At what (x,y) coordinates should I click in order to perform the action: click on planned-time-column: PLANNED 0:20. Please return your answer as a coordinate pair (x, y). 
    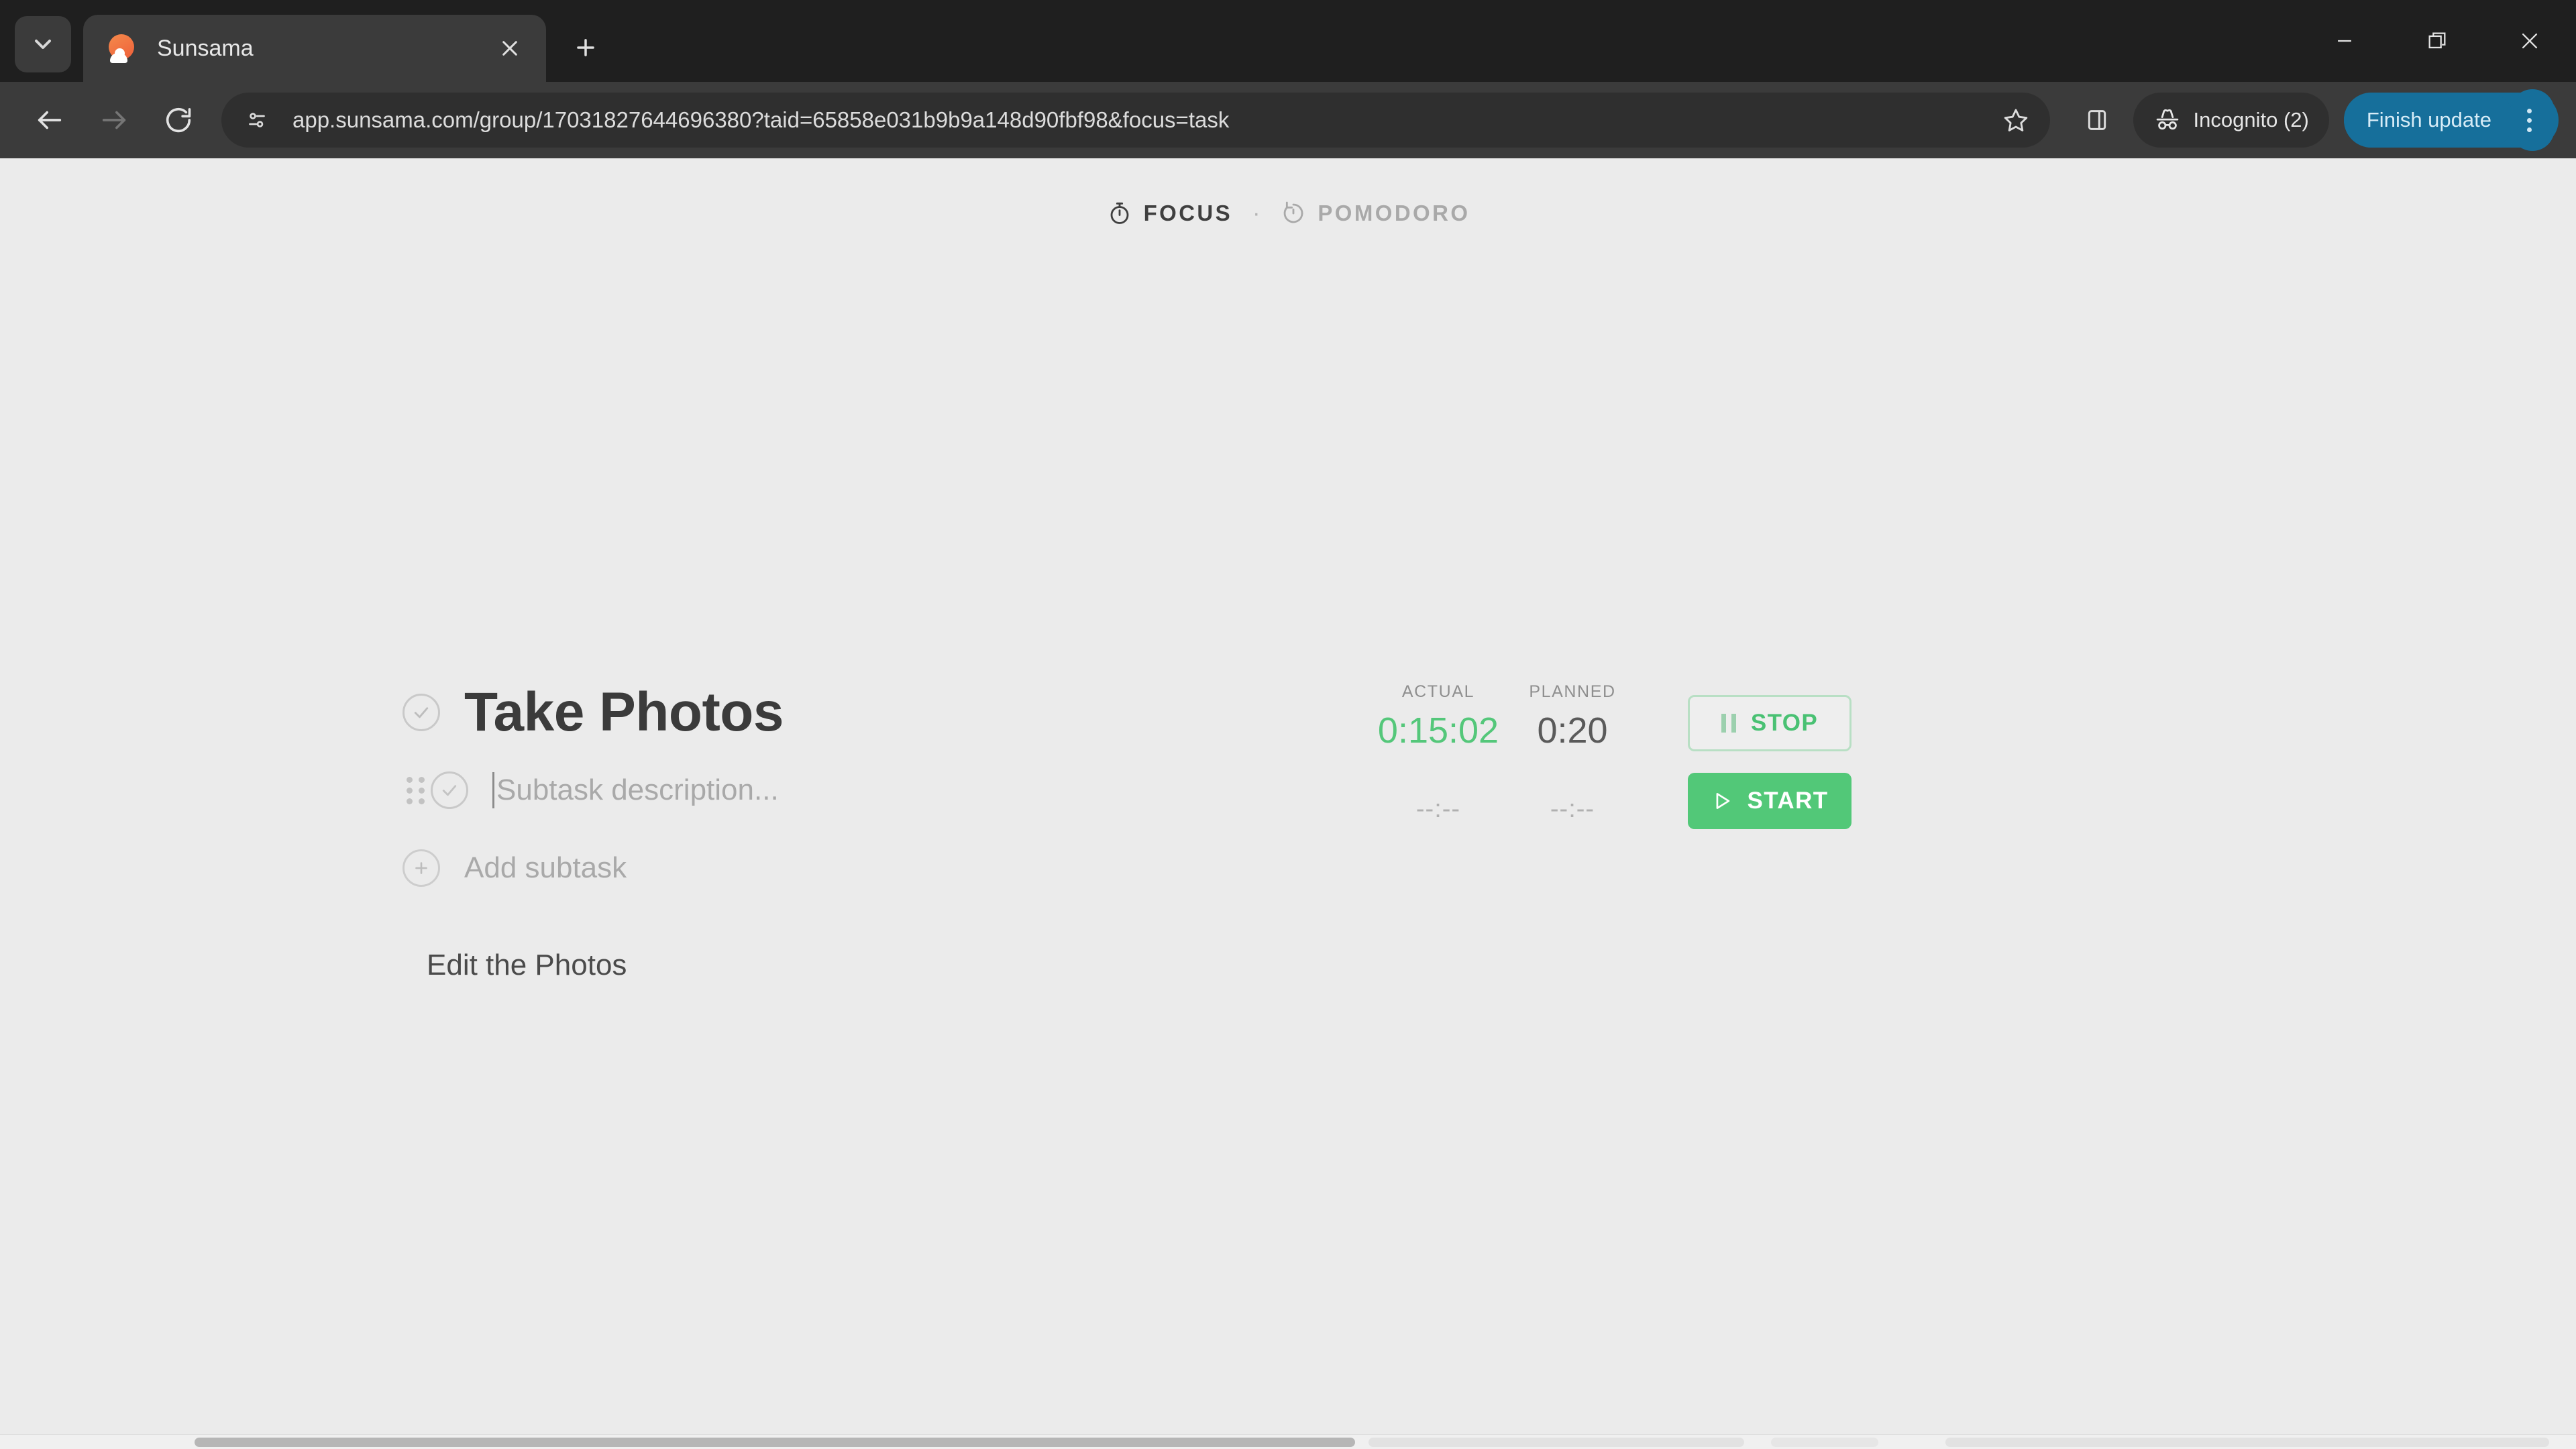
    Looking at the image, I should click on (1572, 716).